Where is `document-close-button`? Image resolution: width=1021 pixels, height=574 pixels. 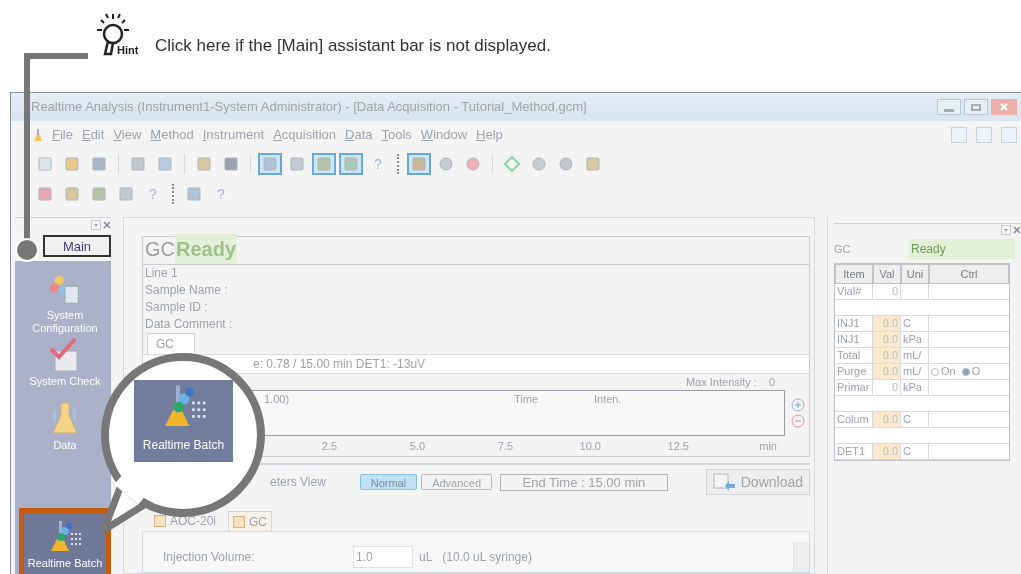
document-close-button is located at coordinates (1009, 135).